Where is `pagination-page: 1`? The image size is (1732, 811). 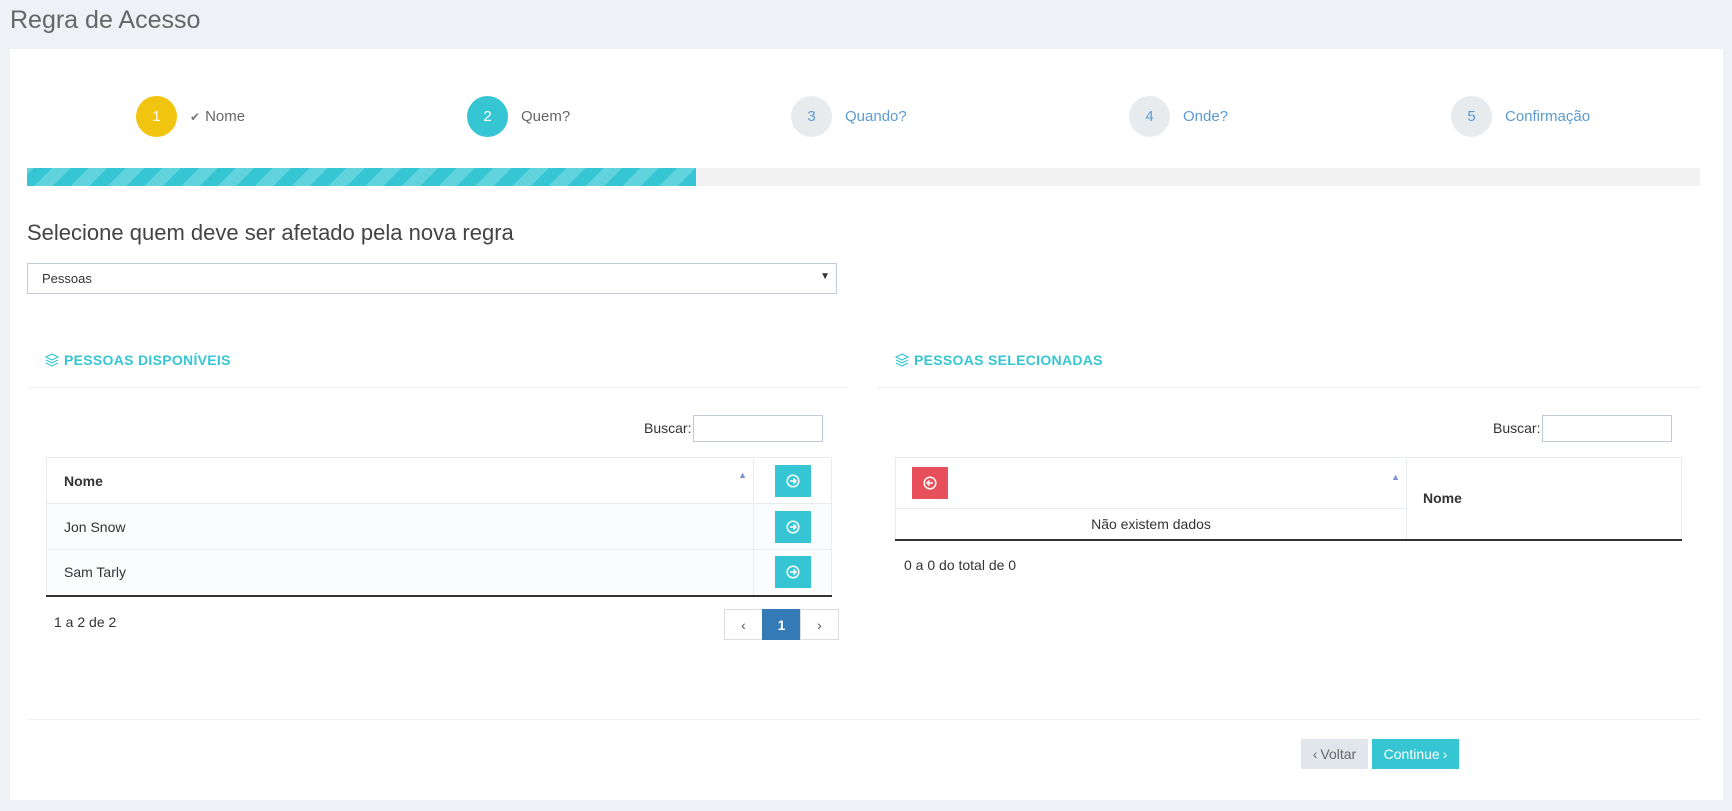 pagination-page: 1 is located at coordinates (781, 624).